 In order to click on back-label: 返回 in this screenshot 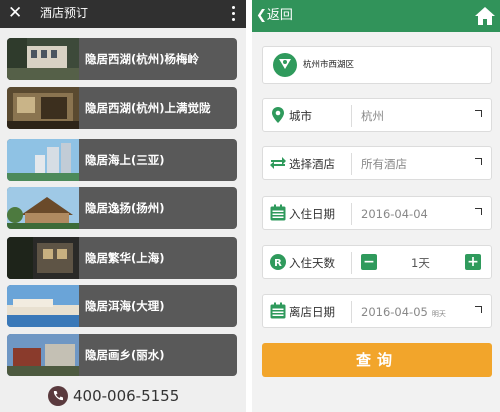, I will do `click(279, 15)`.